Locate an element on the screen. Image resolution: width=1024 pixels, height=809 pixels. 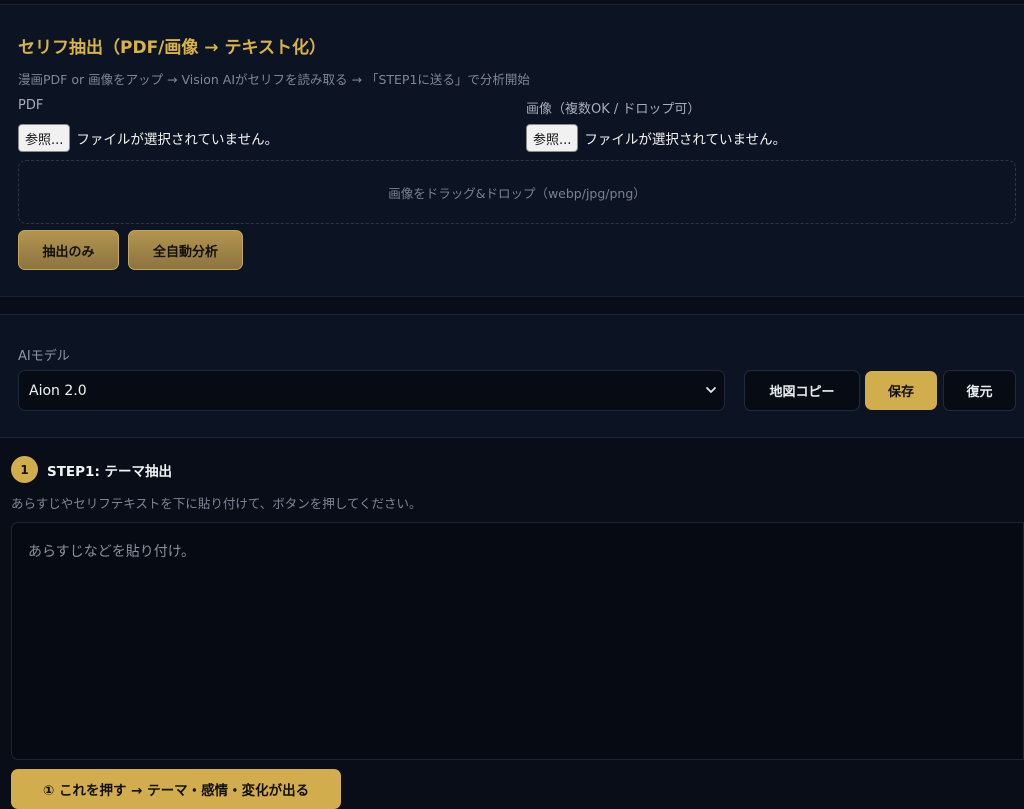
step1-title: STEP1: テーマ抽出 is located at coordinates (110, 472).